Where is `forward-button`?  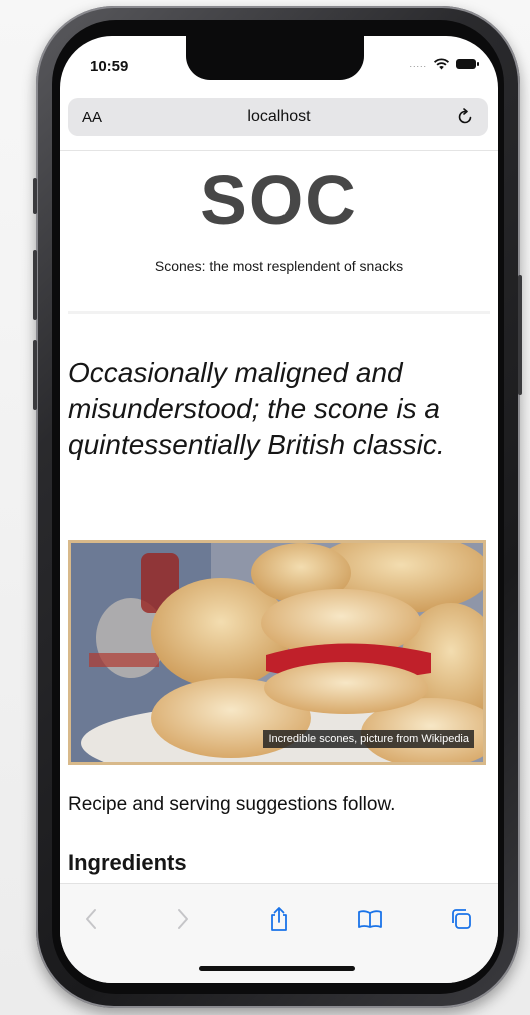
forward-button is located at coordinates (183, 919).